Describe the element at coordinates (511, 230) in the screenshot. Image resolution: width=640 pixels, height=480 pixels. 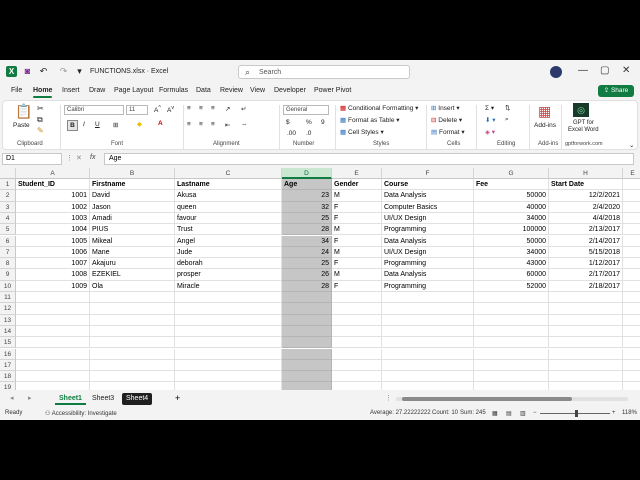
I see `table-cell: 100000` at that location.